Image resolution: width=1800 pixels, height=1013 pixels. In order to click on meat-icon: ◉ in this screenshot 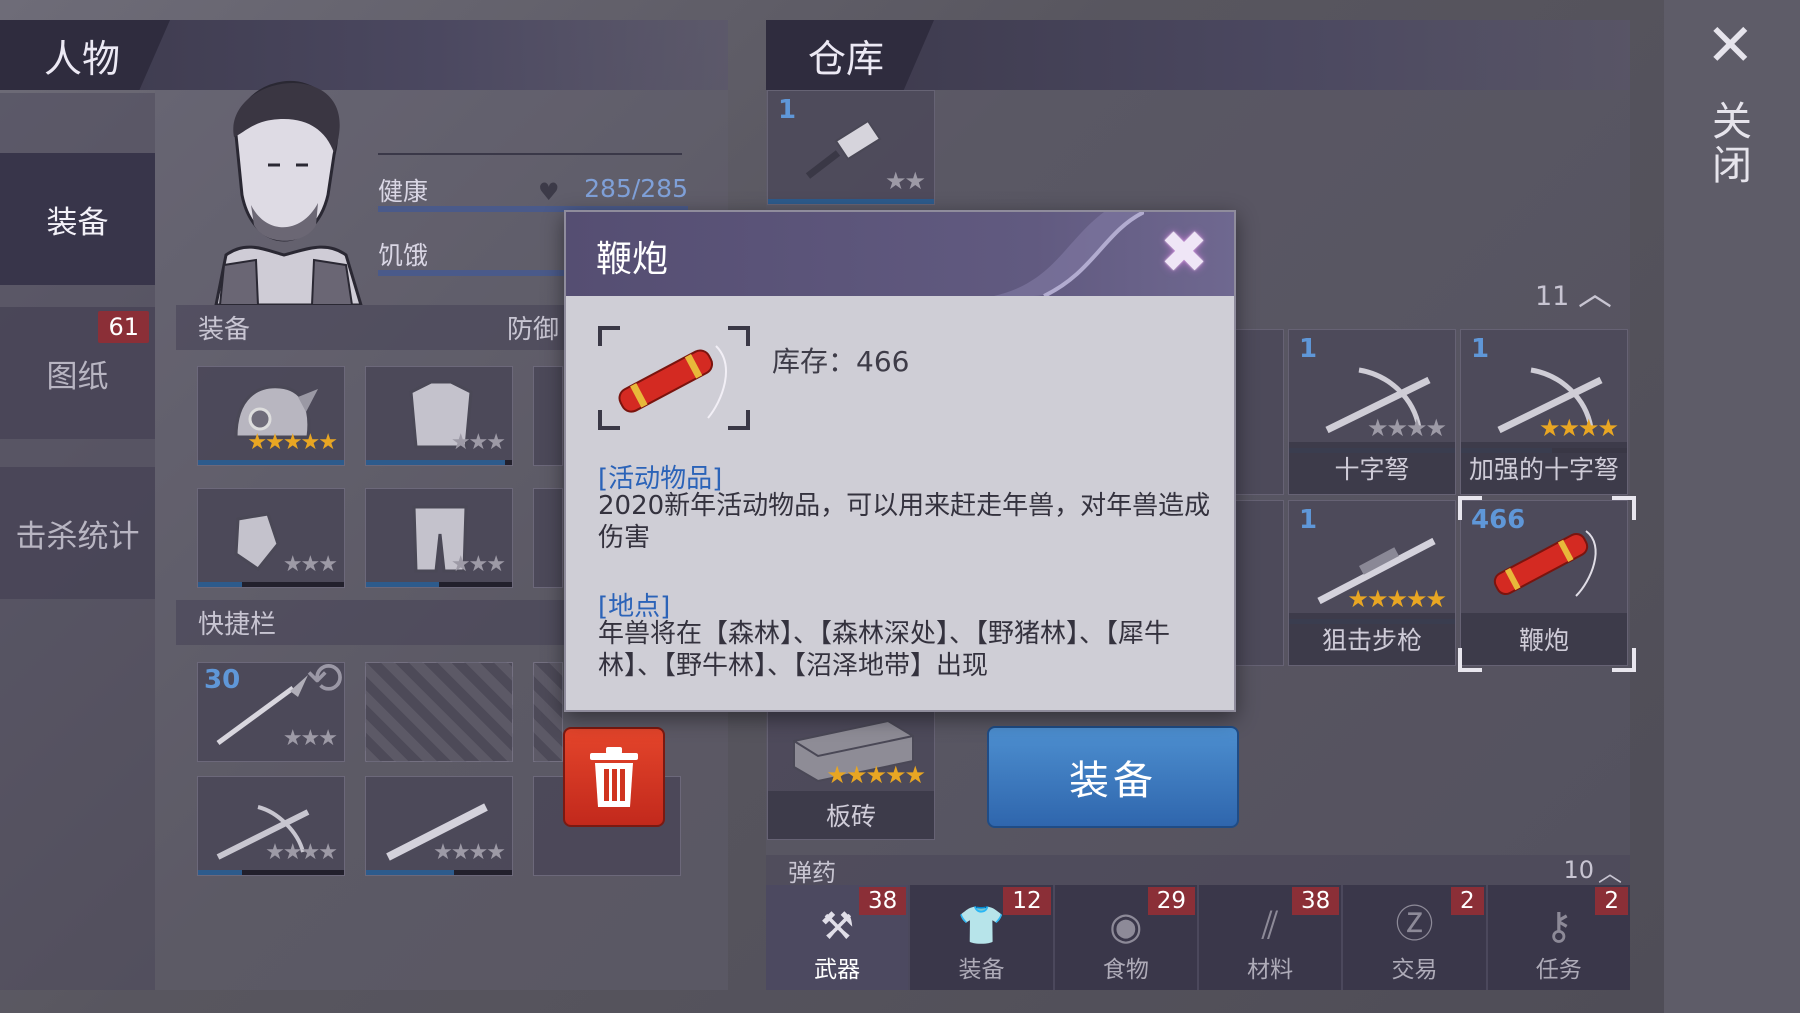, I will do `click(1126, 926)`.